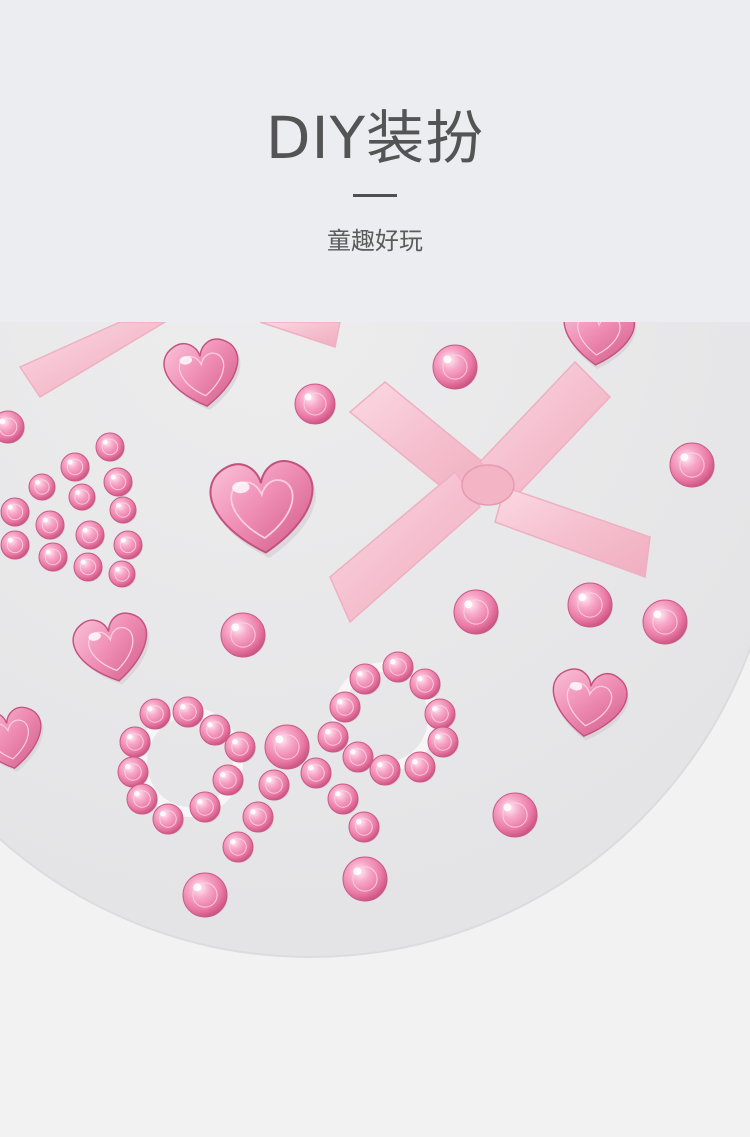  What do you see at coordinates (375, 241) in the screenshot?
I see `section-subtitle: 童趣好玩` at bounding box center [375, 241].